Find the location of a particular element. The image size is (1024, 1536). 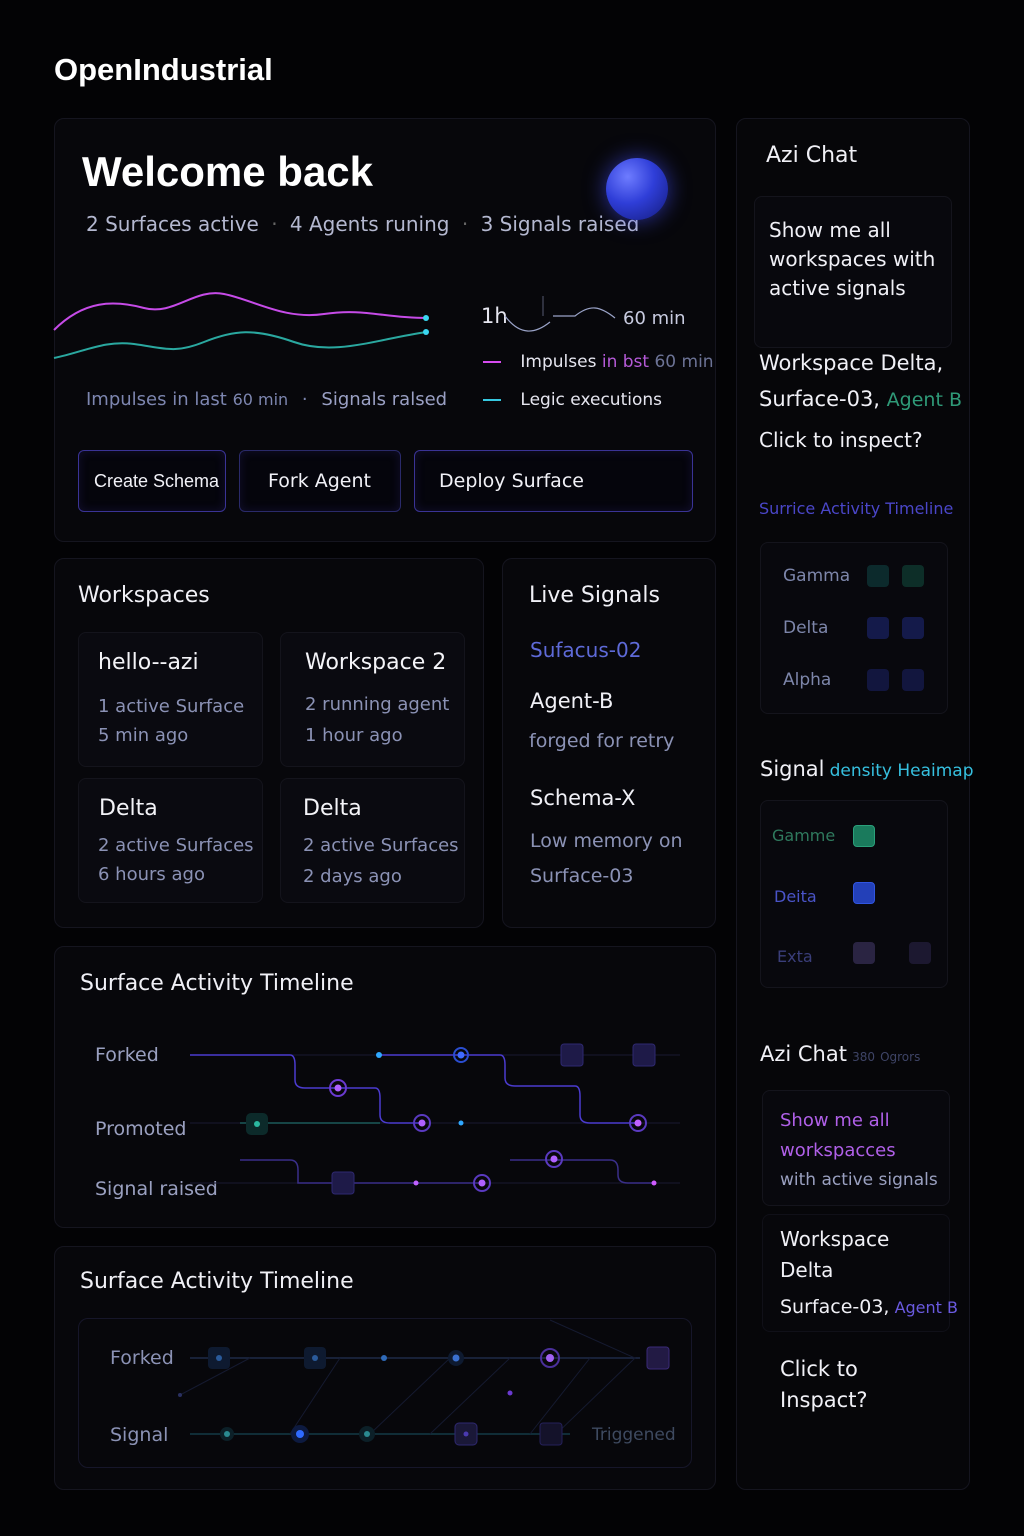

chat-2-title: Azi Chat 380 Ogrors is located at coordinates (840, 1054).